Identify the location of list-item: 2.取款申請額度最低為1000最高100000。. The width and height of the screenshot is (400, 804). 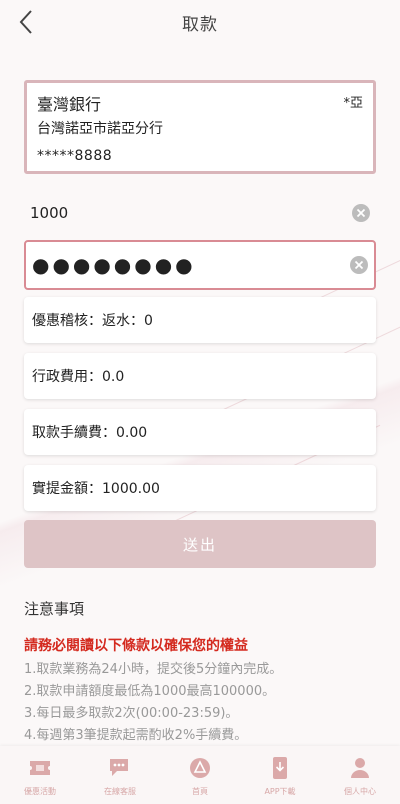
(150, 691).